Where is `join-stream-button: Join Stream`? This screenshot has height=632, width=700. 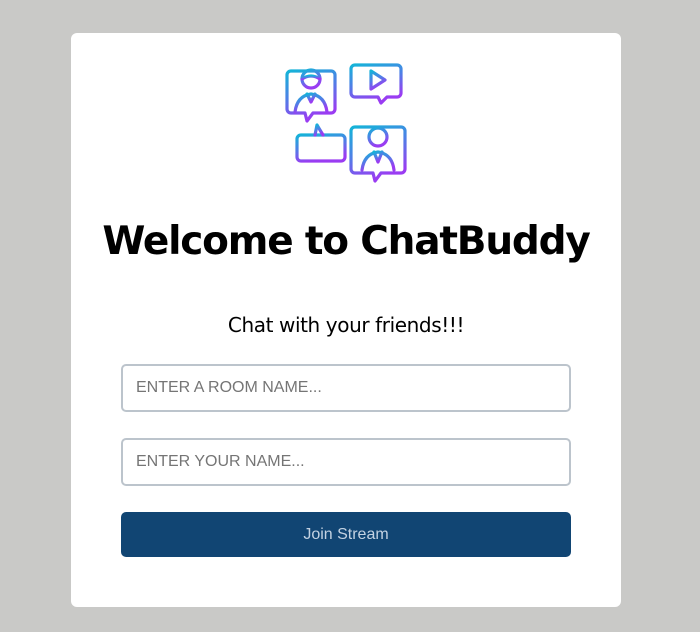 join-stream-button: Join Stream is located at coordinates (346, 534).